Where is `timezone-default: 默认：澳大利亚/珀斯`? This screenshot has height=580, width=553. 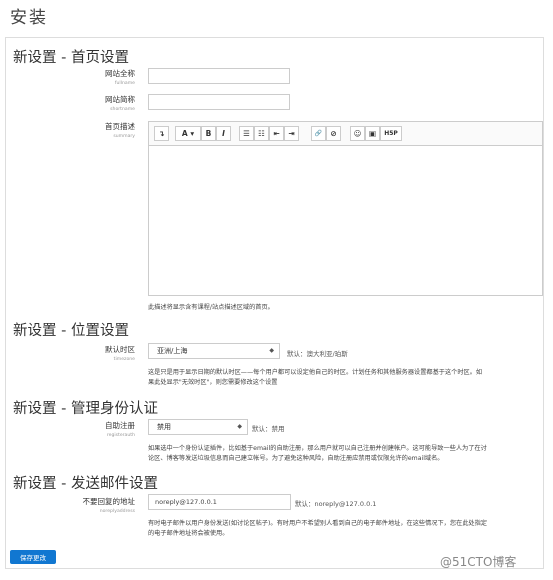 timezone-default: 默认：澳大利亚/珀斯 is located at coordinates (317, 354).